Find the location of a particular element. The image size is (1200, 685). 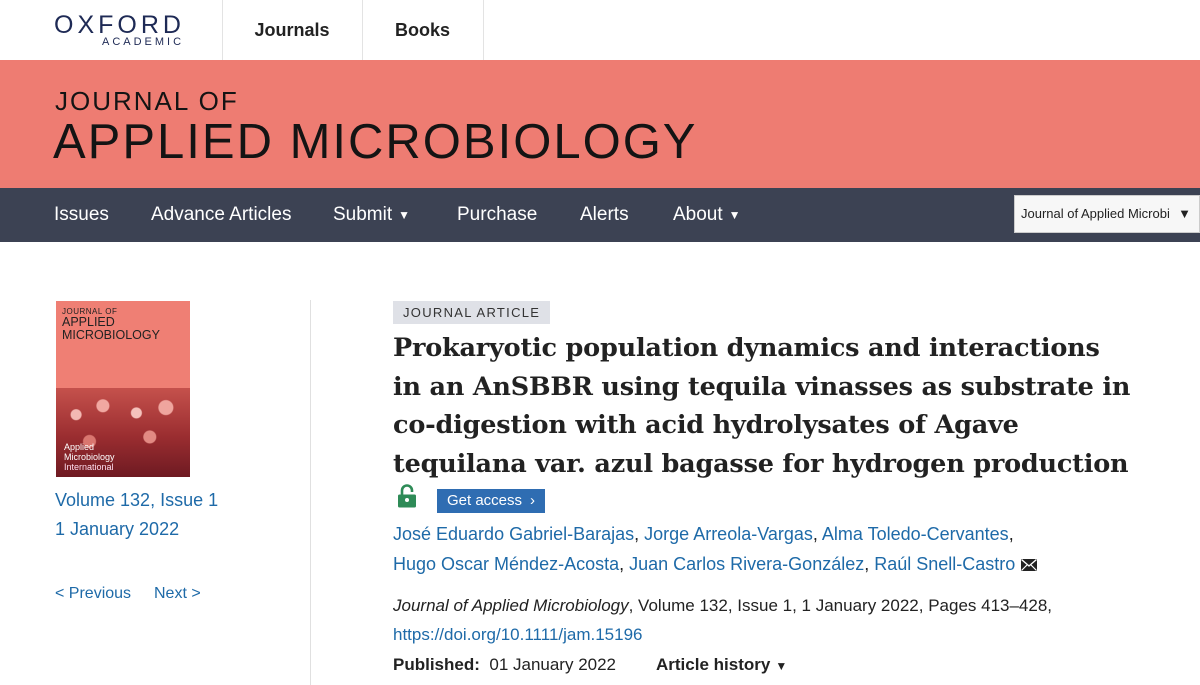

column-divider is located at coordinates (310, 492).